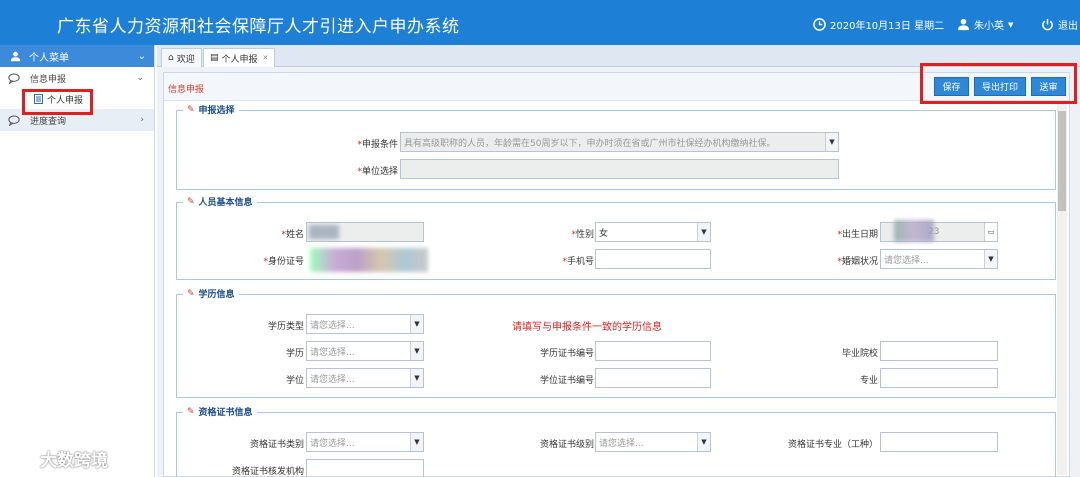 The image size is (1080, 477). What do you see at coordinates (59, 458) in the screenshot?
I see `watermark: 大数跨境` at bounding box center [59, 458].